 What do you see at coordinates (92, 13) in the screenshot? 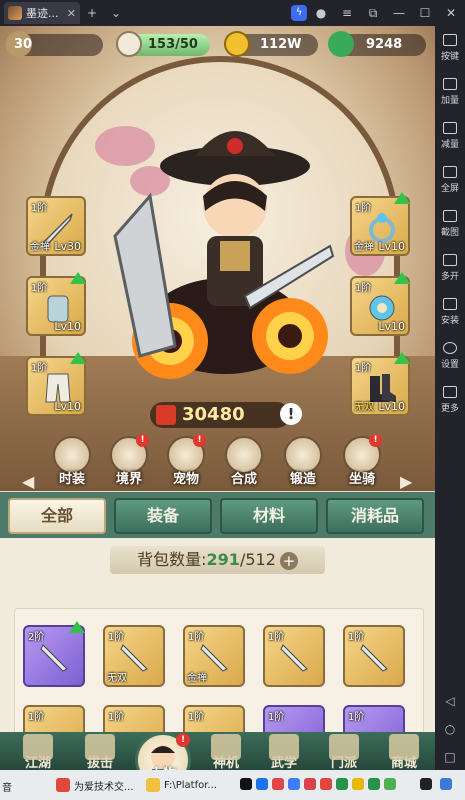
I see `new-tab-button: +` at bounding box center [92, 13].